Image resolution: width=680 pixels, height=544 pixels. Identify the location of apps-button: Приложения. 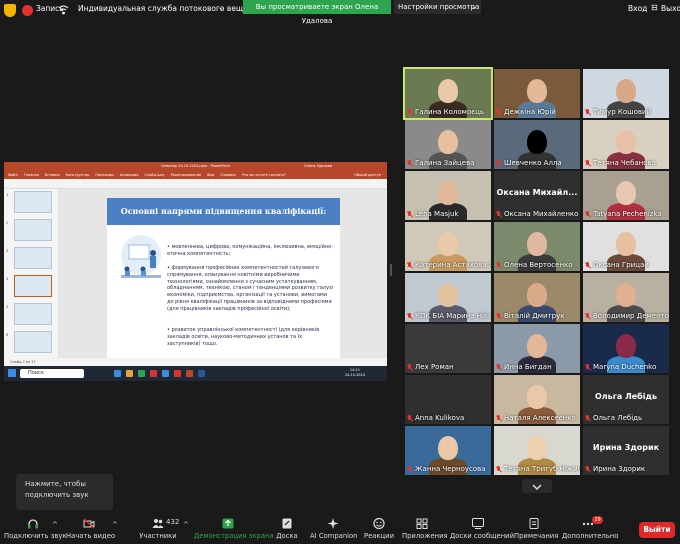
(425, 528).